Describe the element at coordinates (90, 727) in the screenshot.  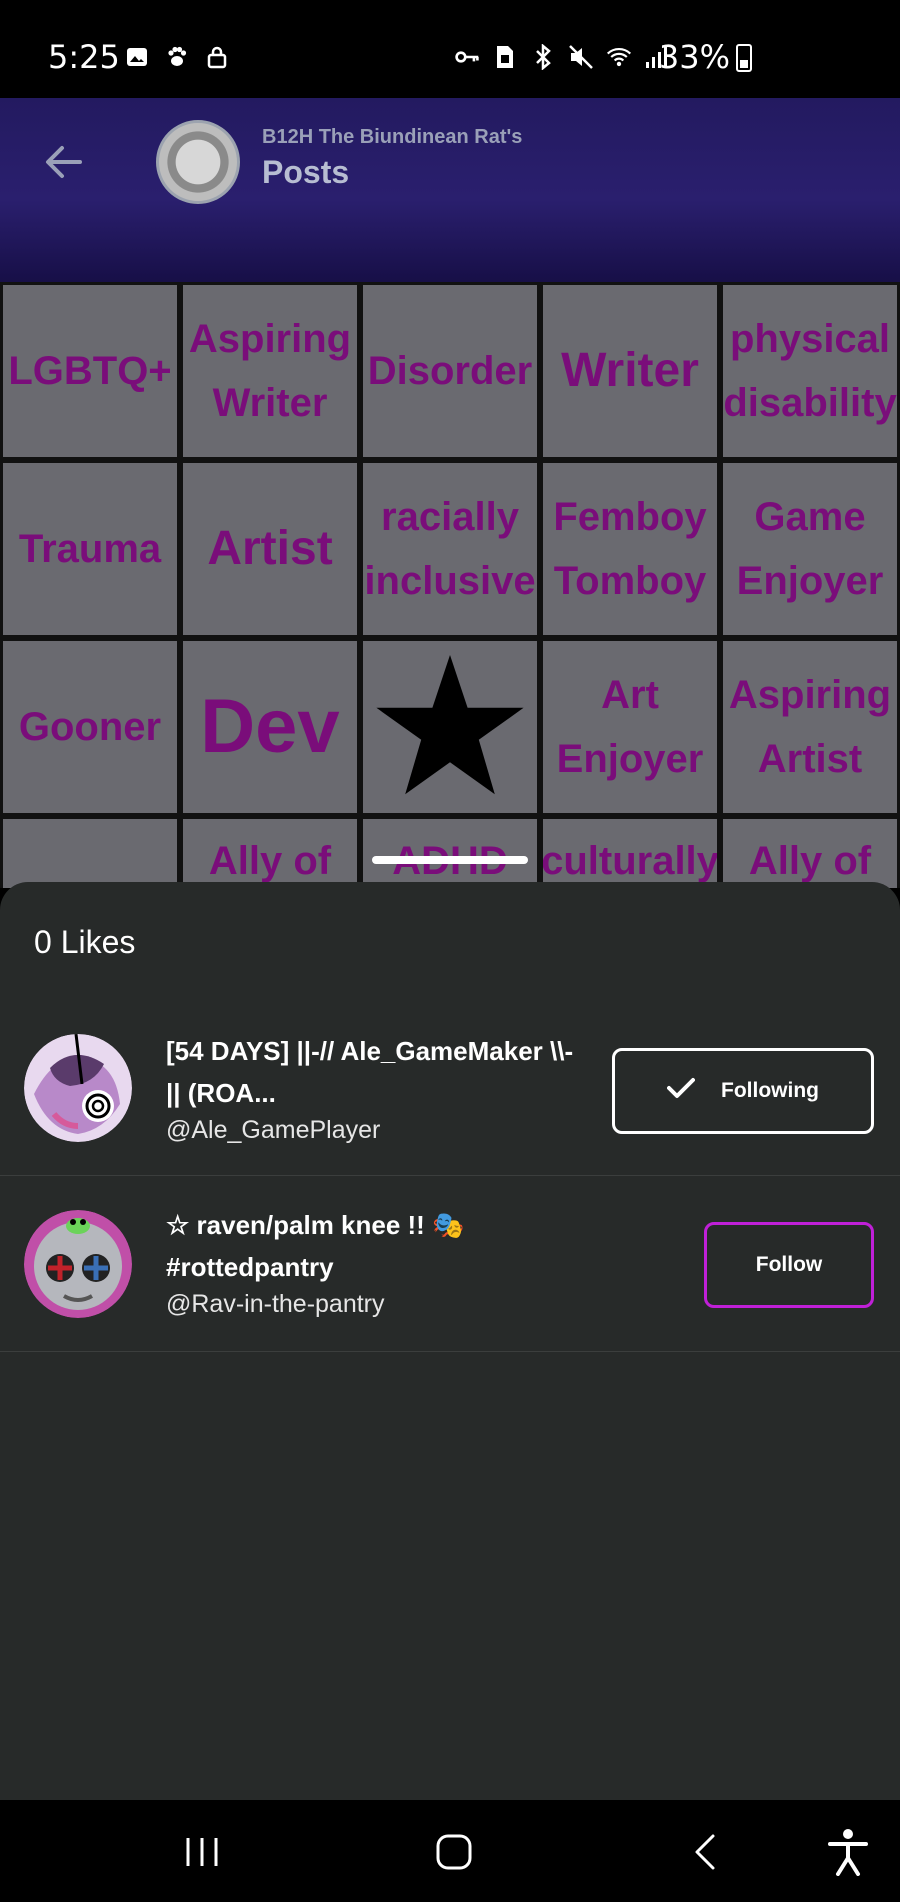
I see `bingo-cell: Gooner` at that location.